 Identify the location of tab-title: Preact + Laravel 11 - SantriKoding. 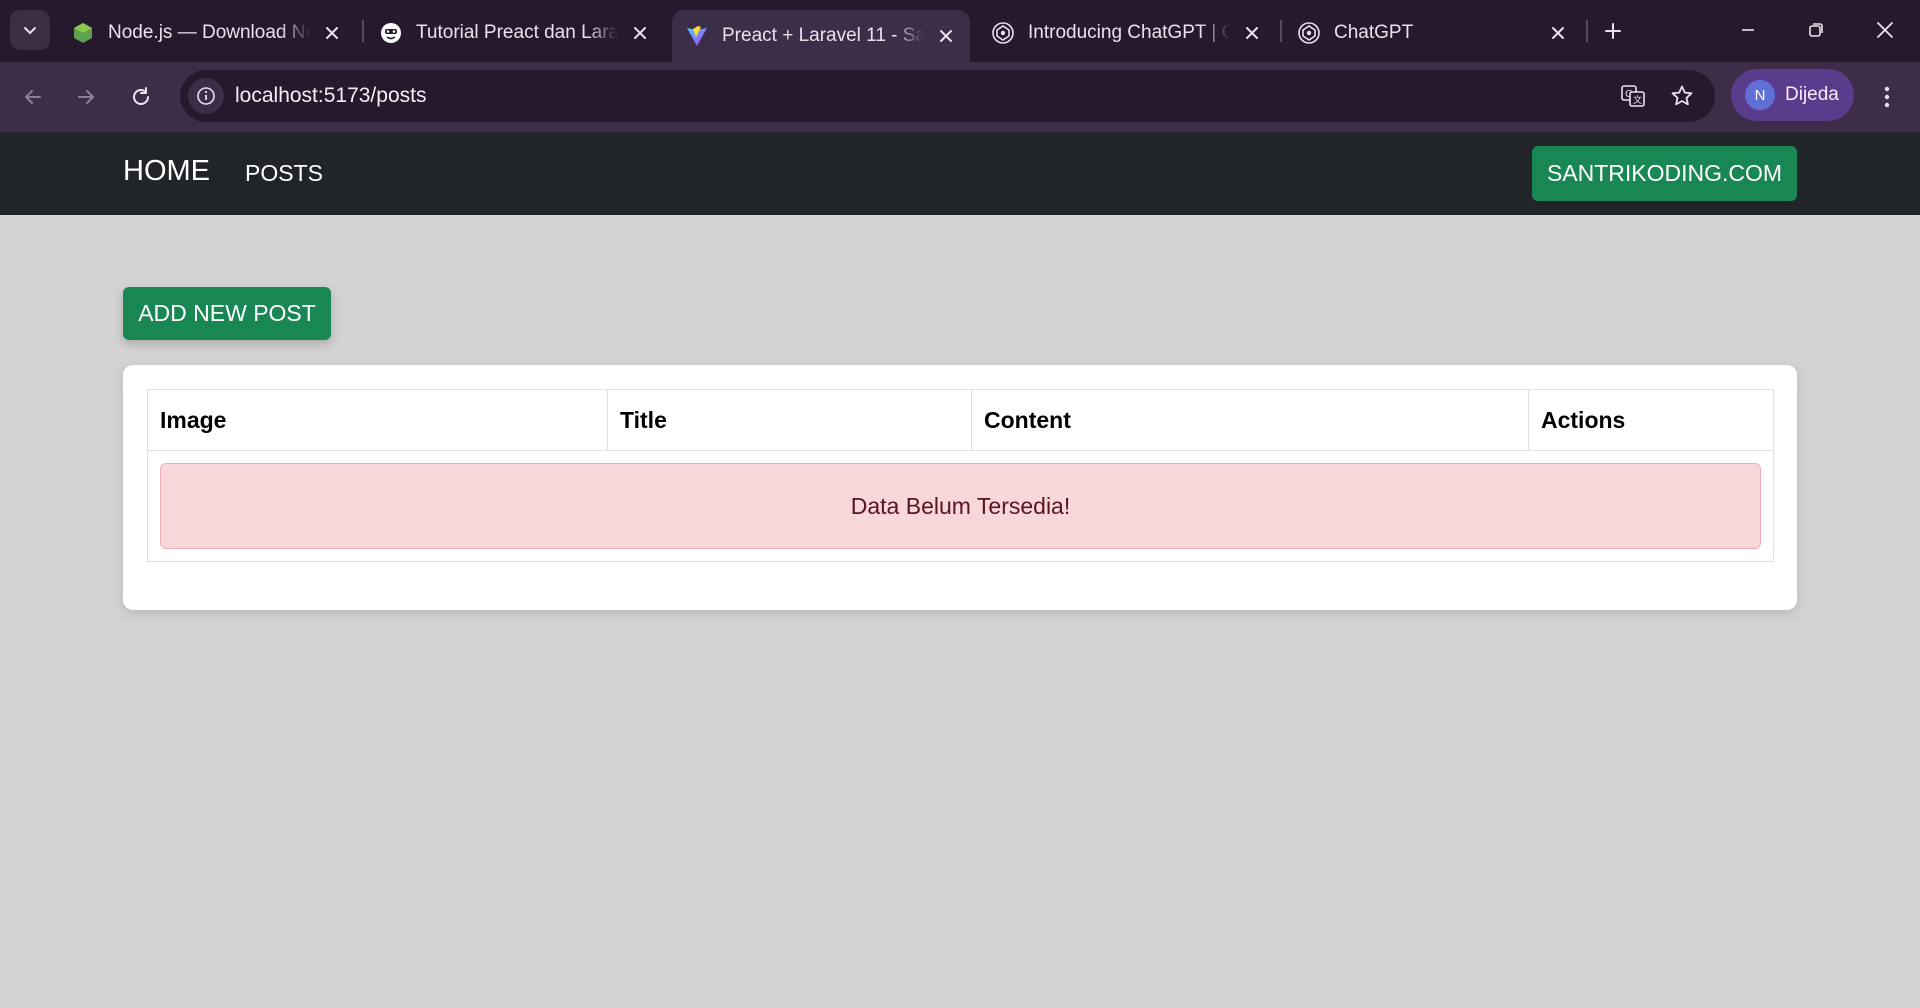
(823, 35).